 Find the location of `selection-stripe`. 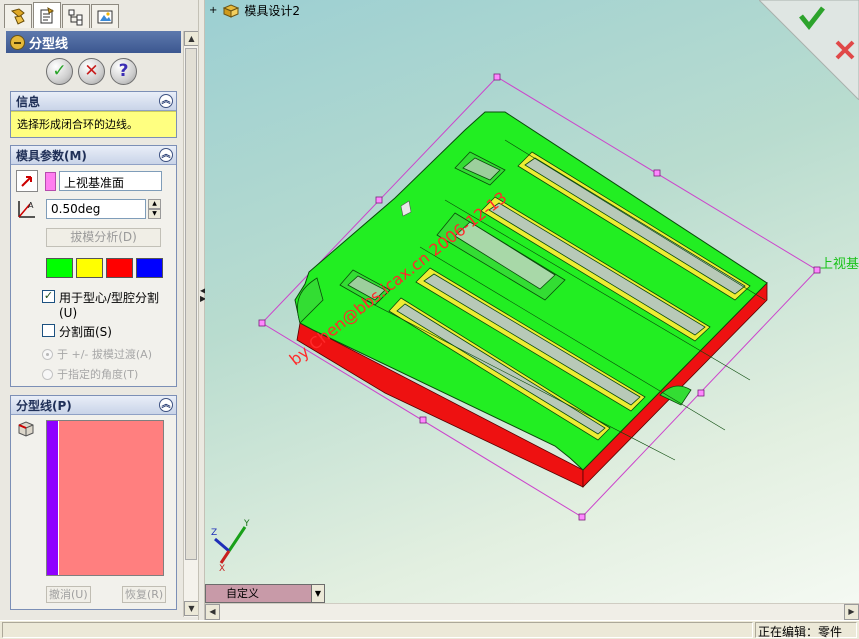

selection-stripe is located at coordinates (53, 498).